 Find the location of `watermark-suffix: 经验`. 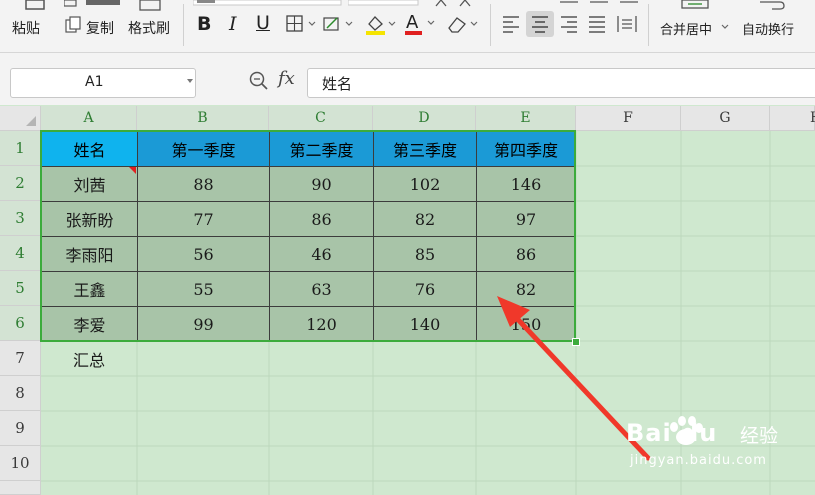

watermark-suffix: 经验 is located at coordinates (759, 436).